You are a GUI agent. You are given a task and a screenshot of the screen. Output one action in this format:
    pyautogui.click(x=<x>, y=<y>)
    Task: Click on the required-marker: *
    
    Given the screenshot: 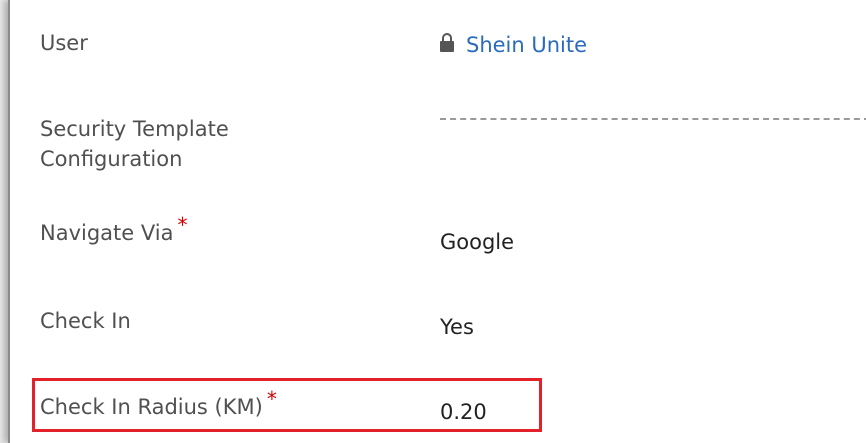 What is the action you would take?
    pyautogui.click(x=182, y=225)
    